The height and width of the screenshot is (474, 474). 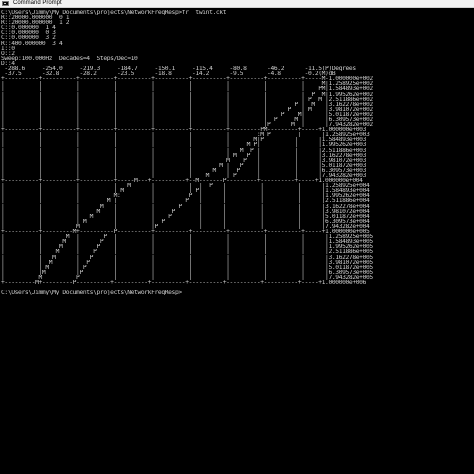 I want to click on window-title: Command Prompt, so click(x=37, y=3).